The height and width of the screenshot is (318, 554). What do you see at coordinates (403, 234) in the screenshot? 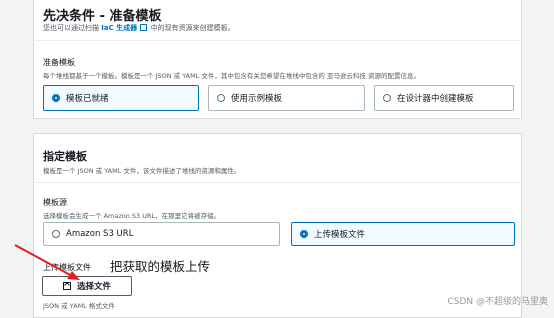
I see `option-upload-template: 上传模板文件` at bounding box center [403, 234].